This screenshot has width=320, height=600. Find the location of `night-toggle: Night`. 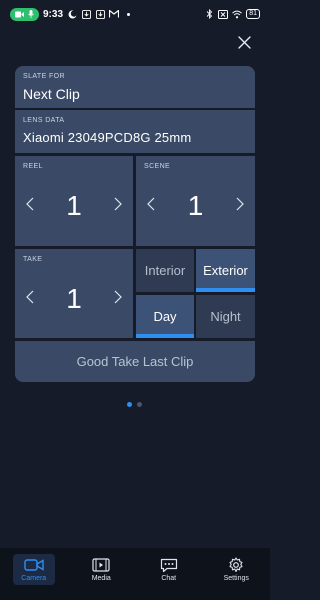

night-toggle: Night is located at coordinates (225, 316).